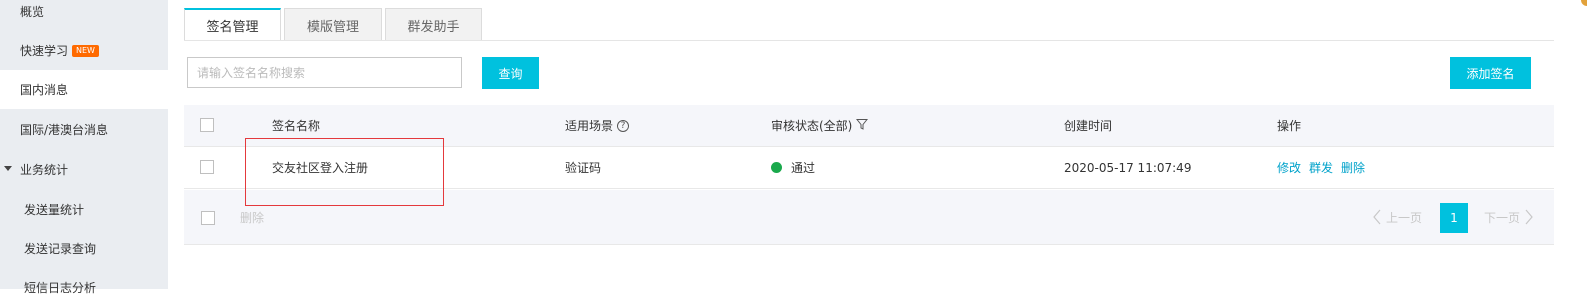 Image resolution: width=1587 pixels, height=307 pixels. Describe the element at coordinates (207, 125) in the screenshot. I see `select-all-checkbox` at that location.